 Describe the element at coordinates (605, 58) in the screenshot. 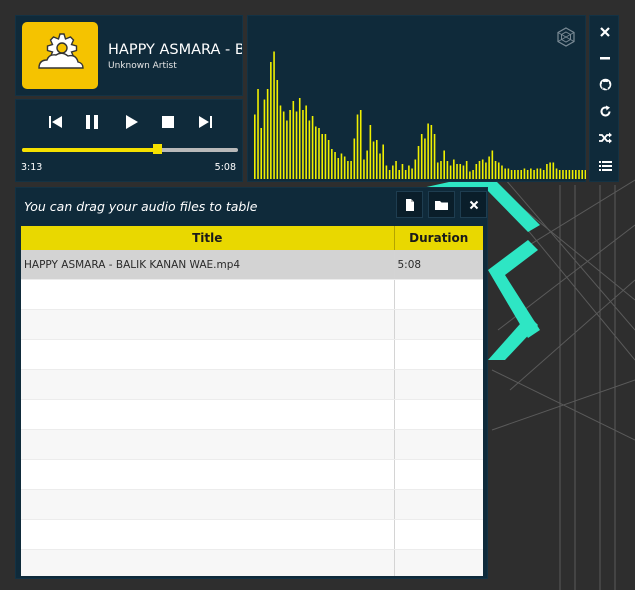

I see `minimize-button` at that location.